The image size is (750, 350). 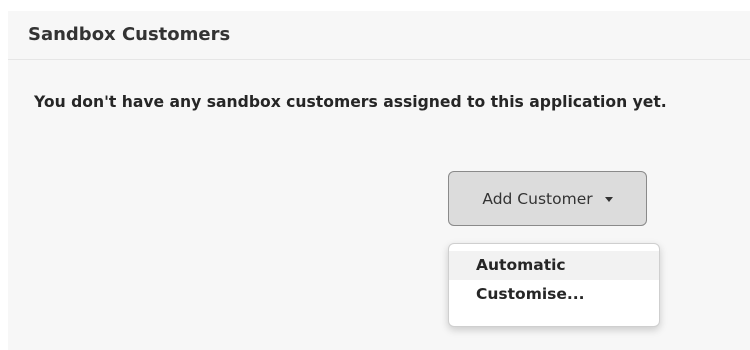 I want to click on panel-title: Sandbox Customers, so click(x=129, y=34).